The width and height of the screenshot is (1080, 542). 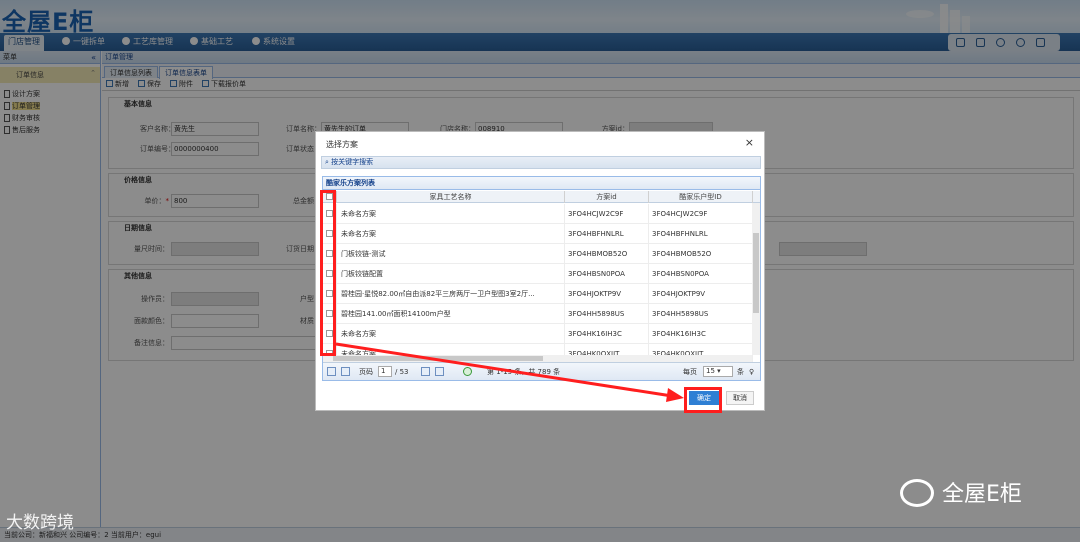 What do you see at coordinates (607, 197) in the screenshot?
I see `column-header-plan-id: 方案id` at bounding box center [607, 197].